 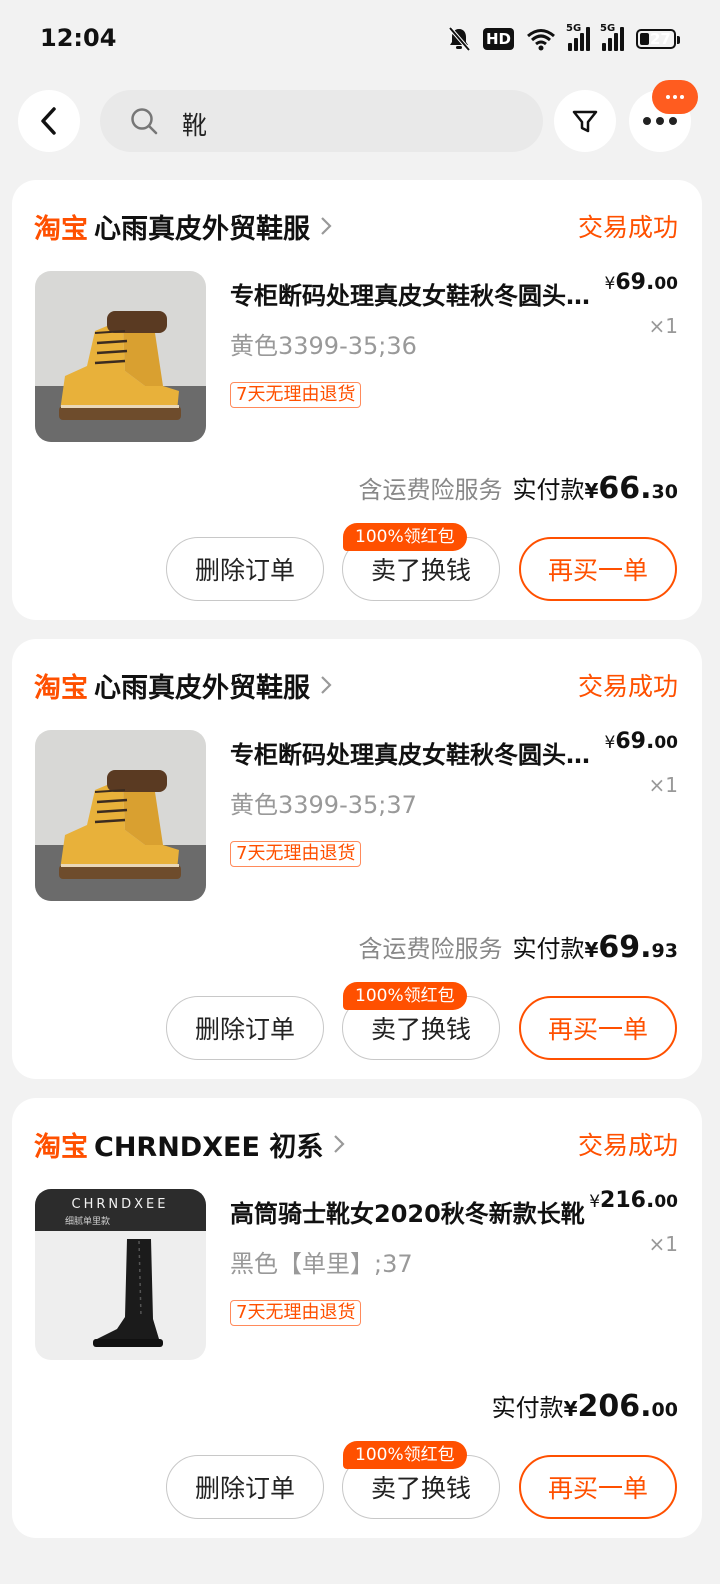 I want to click on product-sku: 黄色3399-35;36, so click(x=323, y=346).